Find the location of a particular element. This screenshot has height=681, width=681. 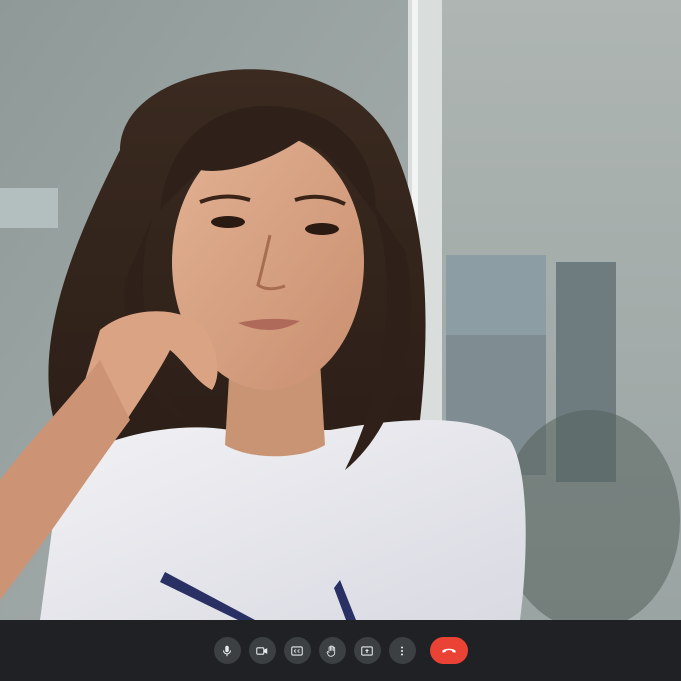

microphone-button is located at coordinates (227, 650).